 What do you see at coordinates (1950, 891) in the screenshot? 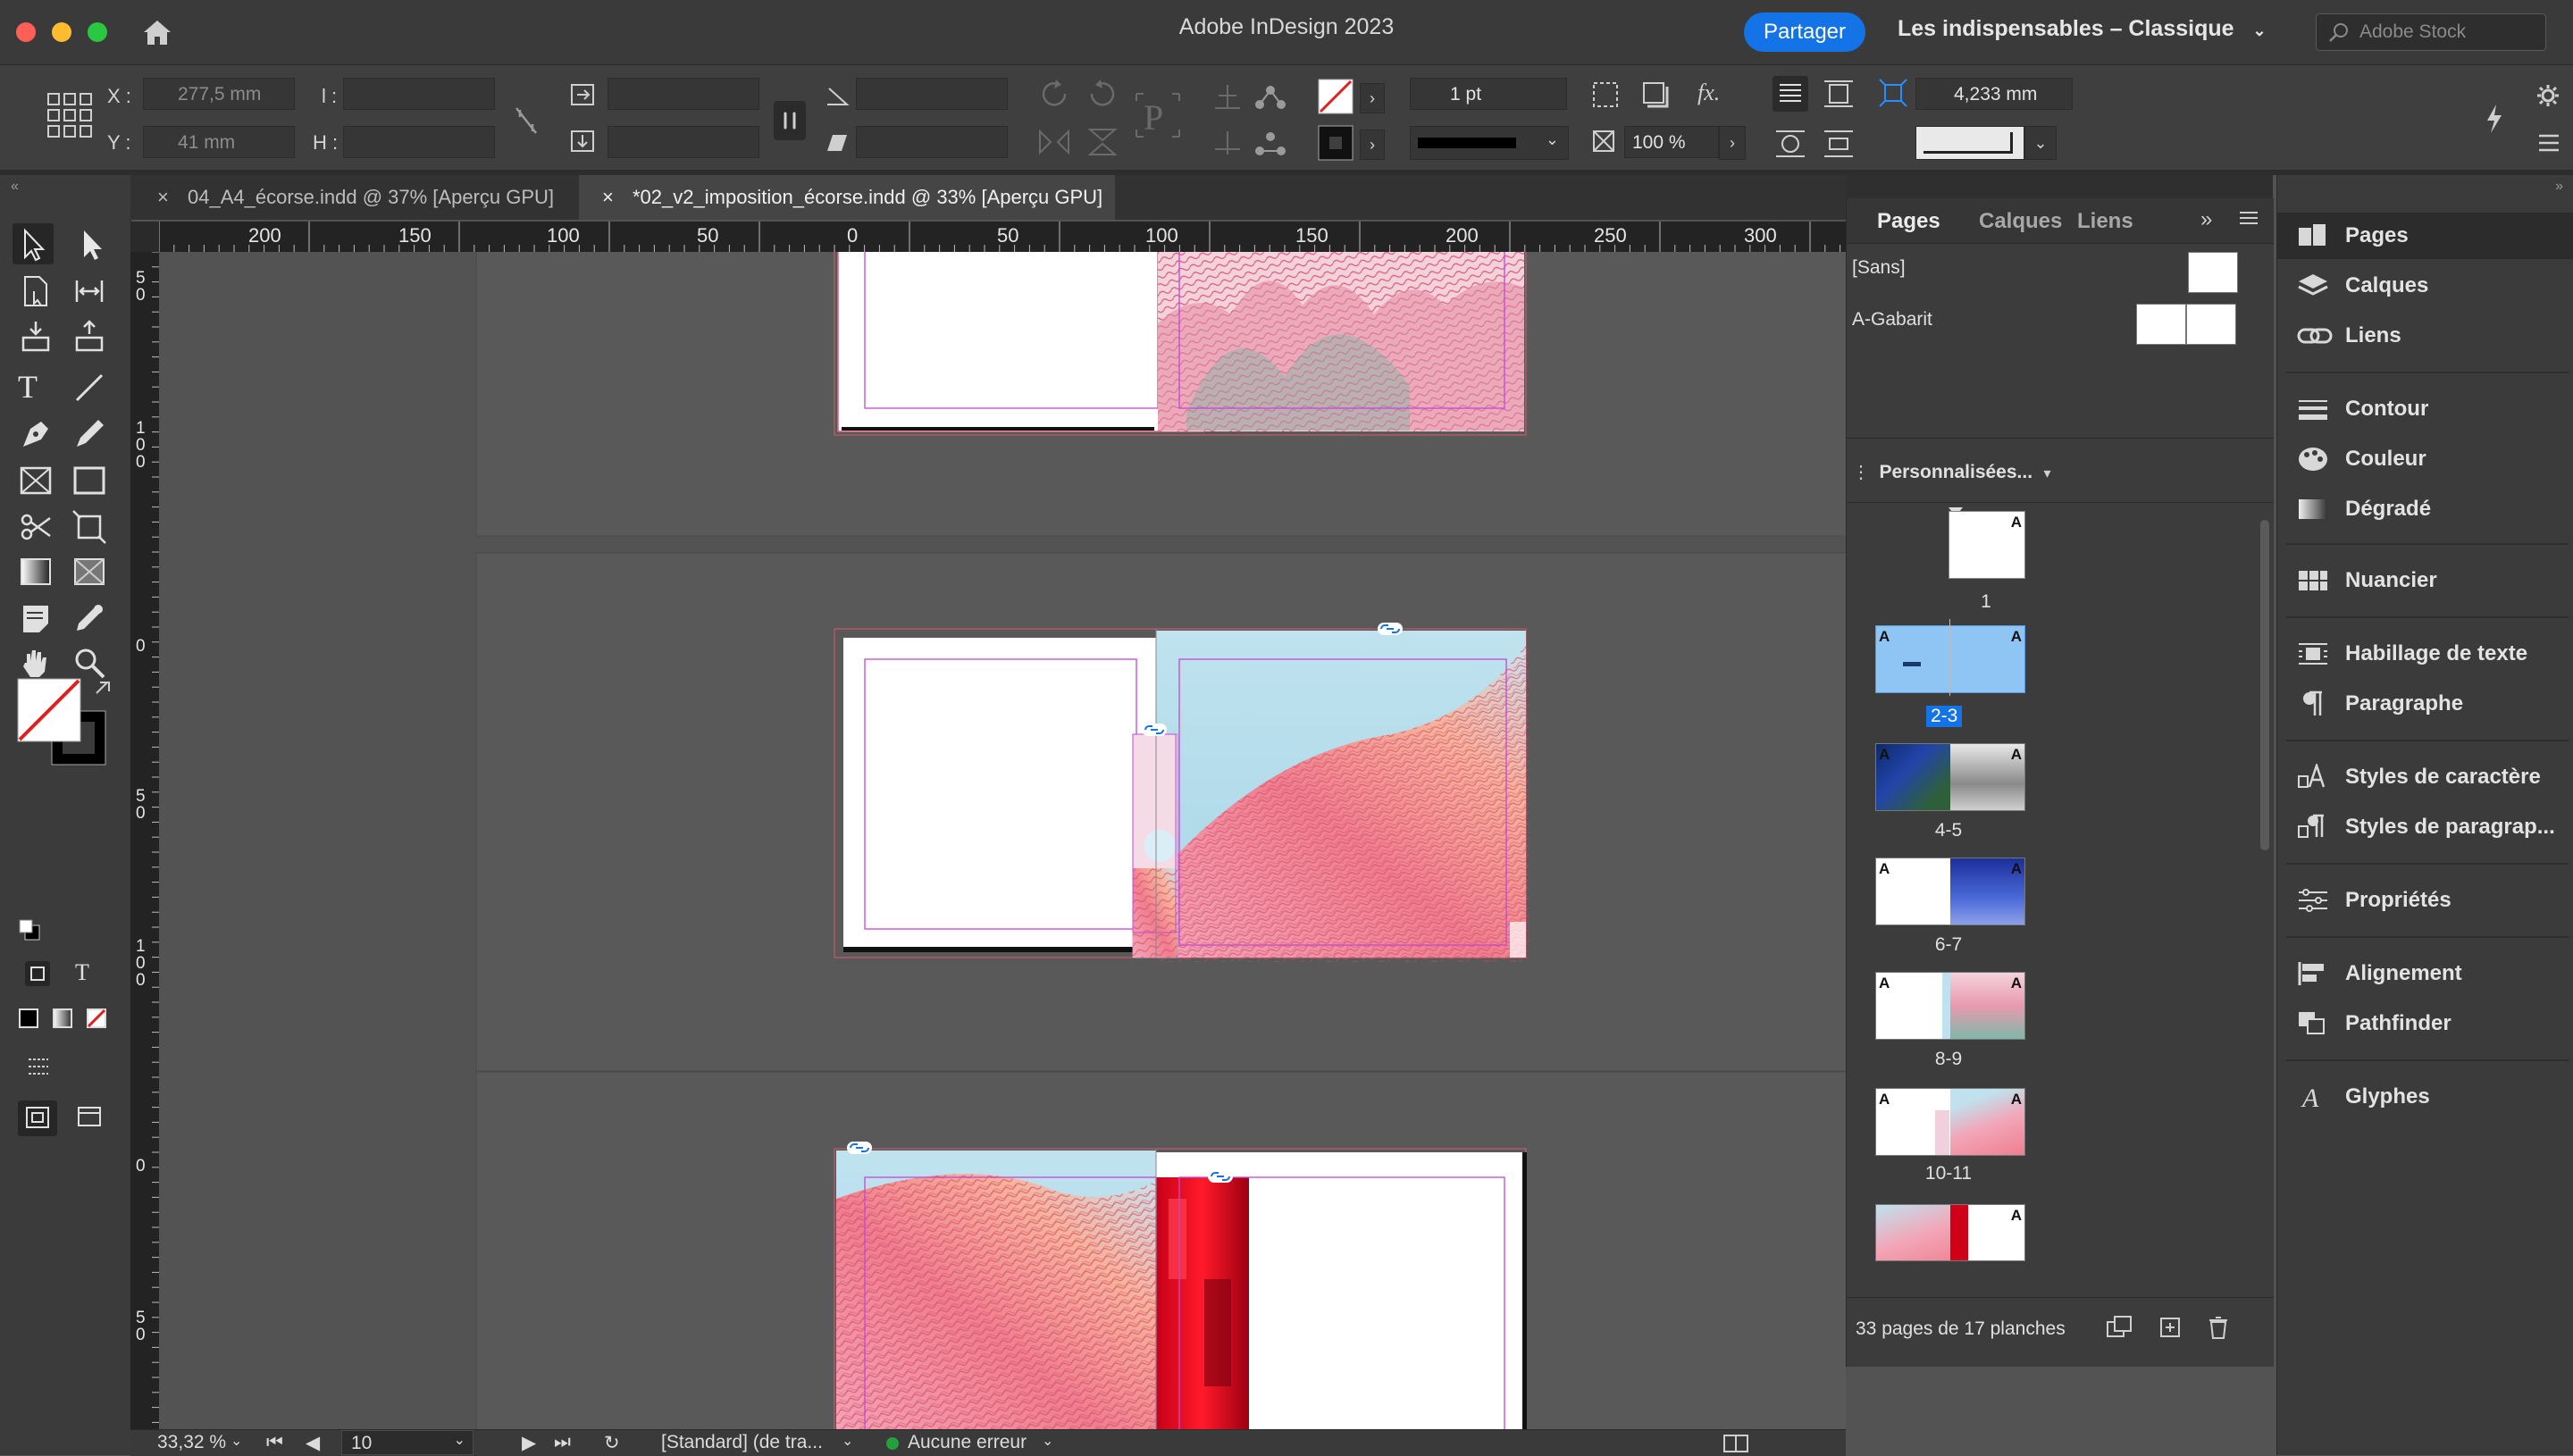
I see `spread-thumb-6-7: A A` at bounding box center [1950, 891].